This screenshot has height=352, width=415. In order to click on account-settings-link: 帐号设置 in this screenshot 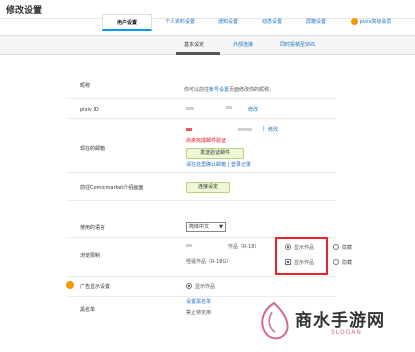, I will do `click(219, 90)`.